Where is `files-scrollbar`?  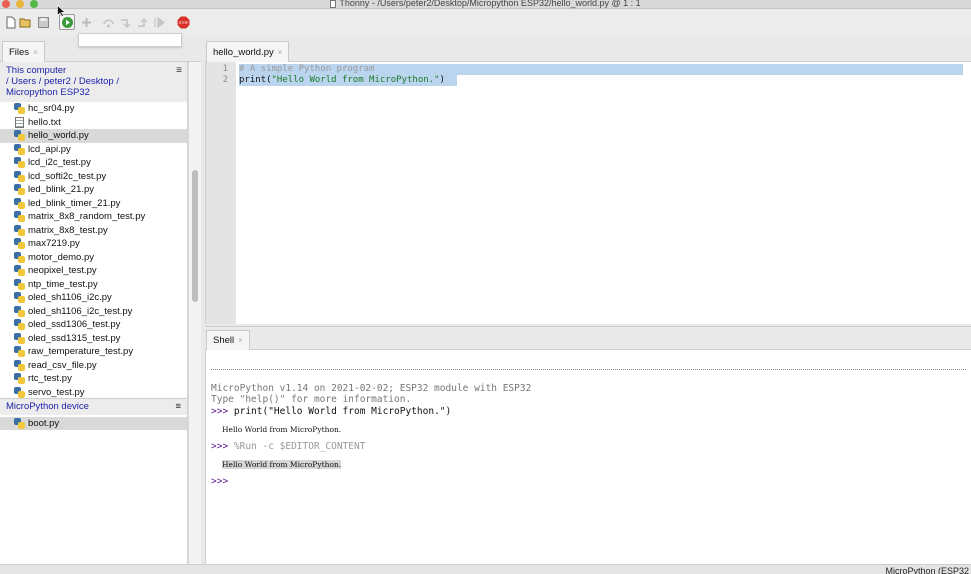
files-scrollbar is located at coordinates (194, 230).